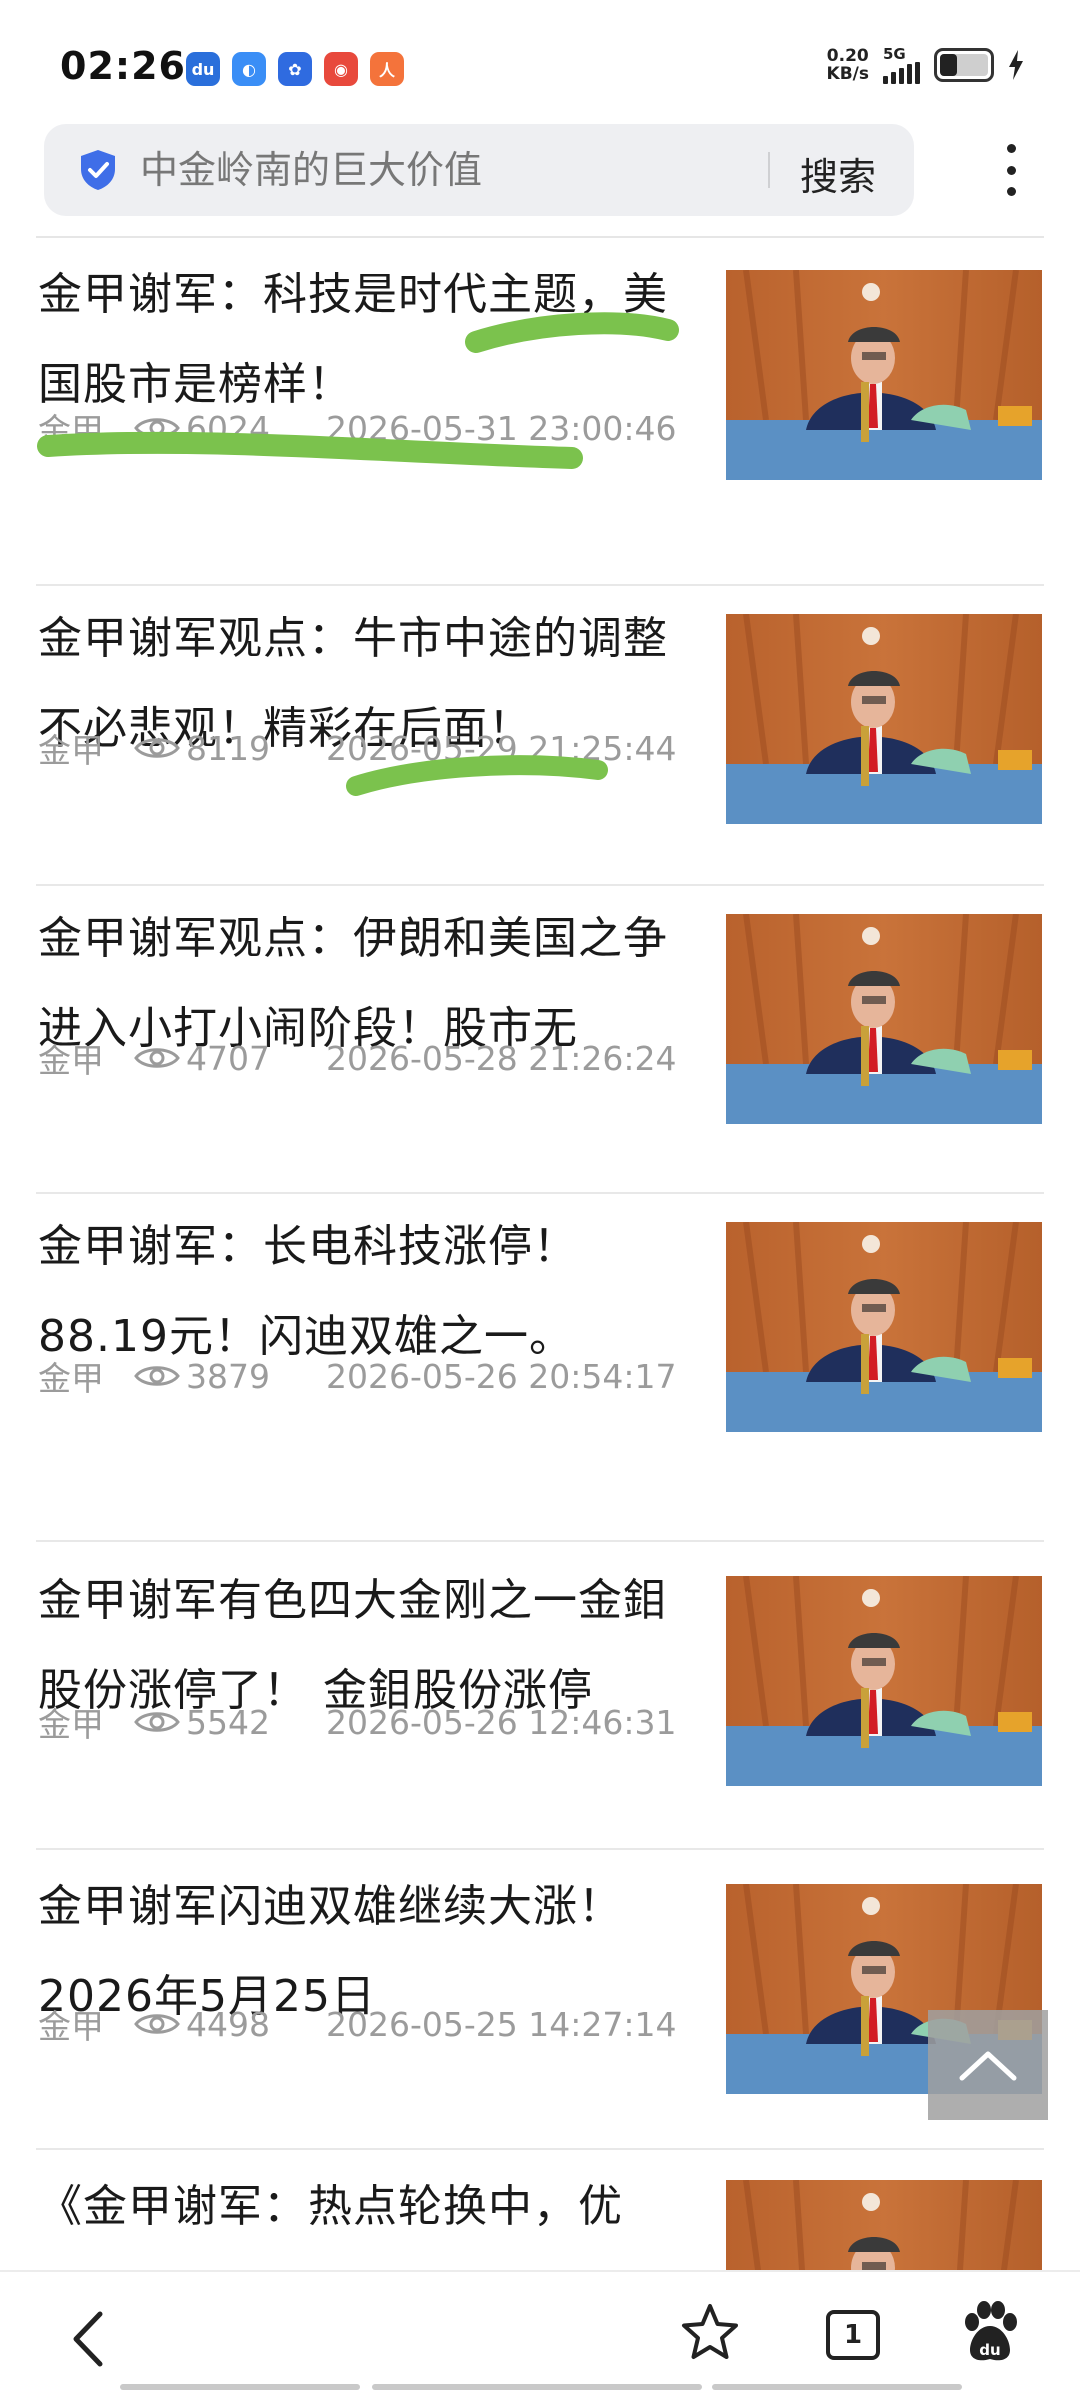  I want to click on battery-icon, so click(964, 65).